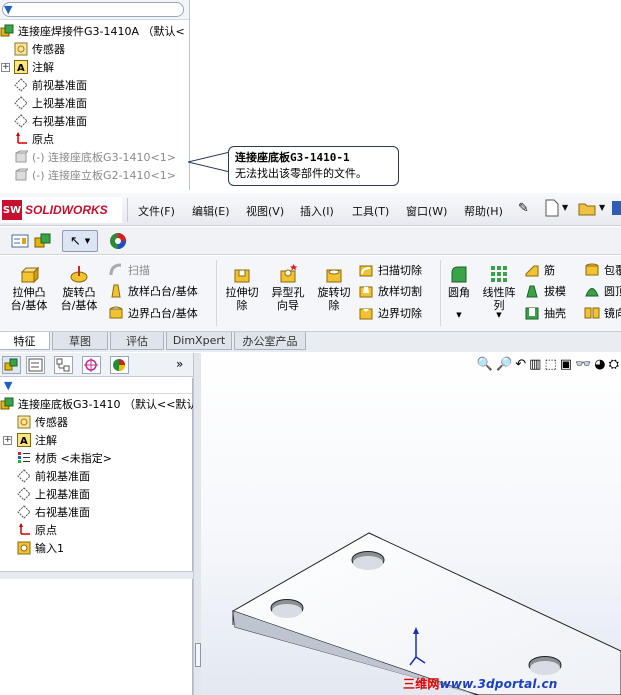 The image size is (621, 695). I want to click on configuration-manager-tab-icon, so click(63, 365).